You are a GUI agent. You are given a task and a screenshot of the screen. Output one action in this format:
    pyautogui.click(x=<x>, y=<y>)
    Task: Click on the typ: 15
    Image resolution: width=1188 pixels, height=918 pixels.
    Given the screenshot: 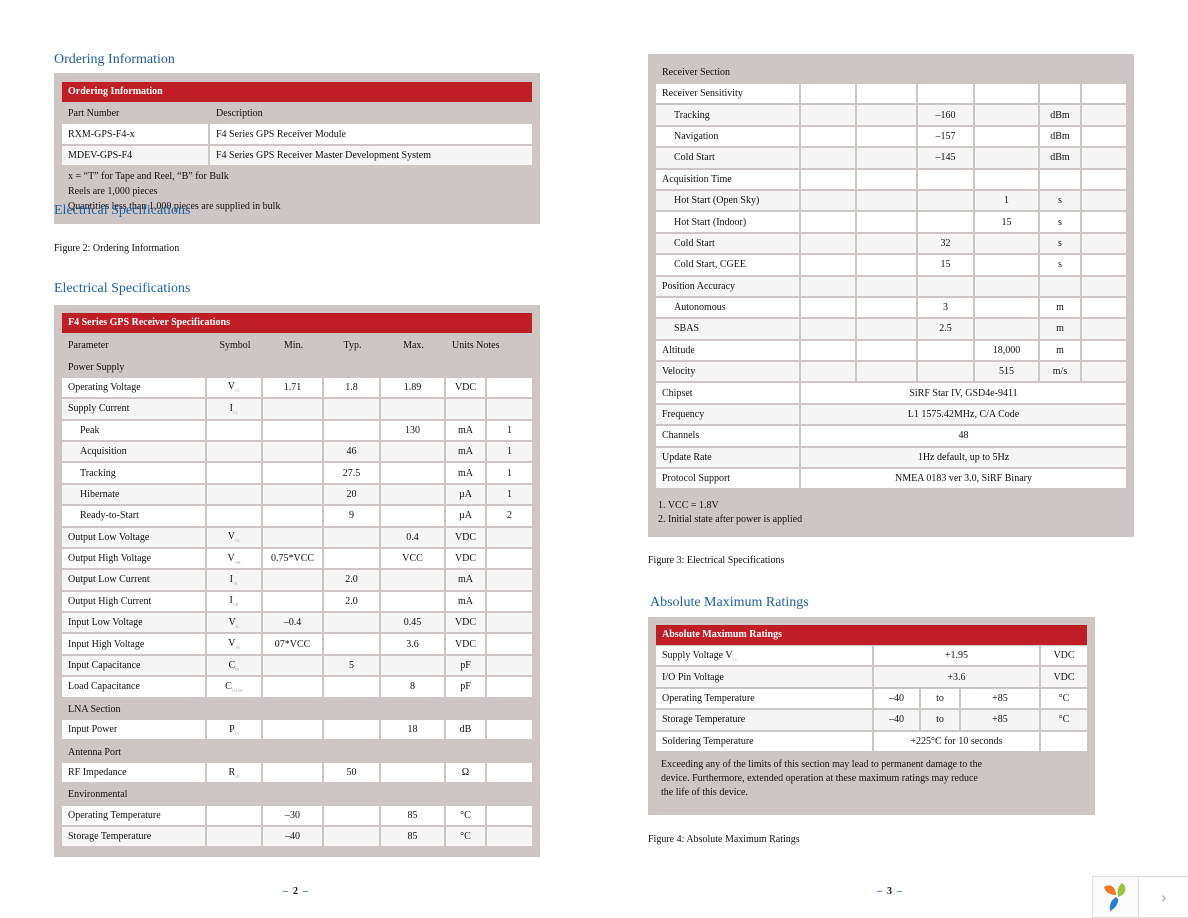 What is the action you would take?
    pyautogui.click(x=946, y=266)
    